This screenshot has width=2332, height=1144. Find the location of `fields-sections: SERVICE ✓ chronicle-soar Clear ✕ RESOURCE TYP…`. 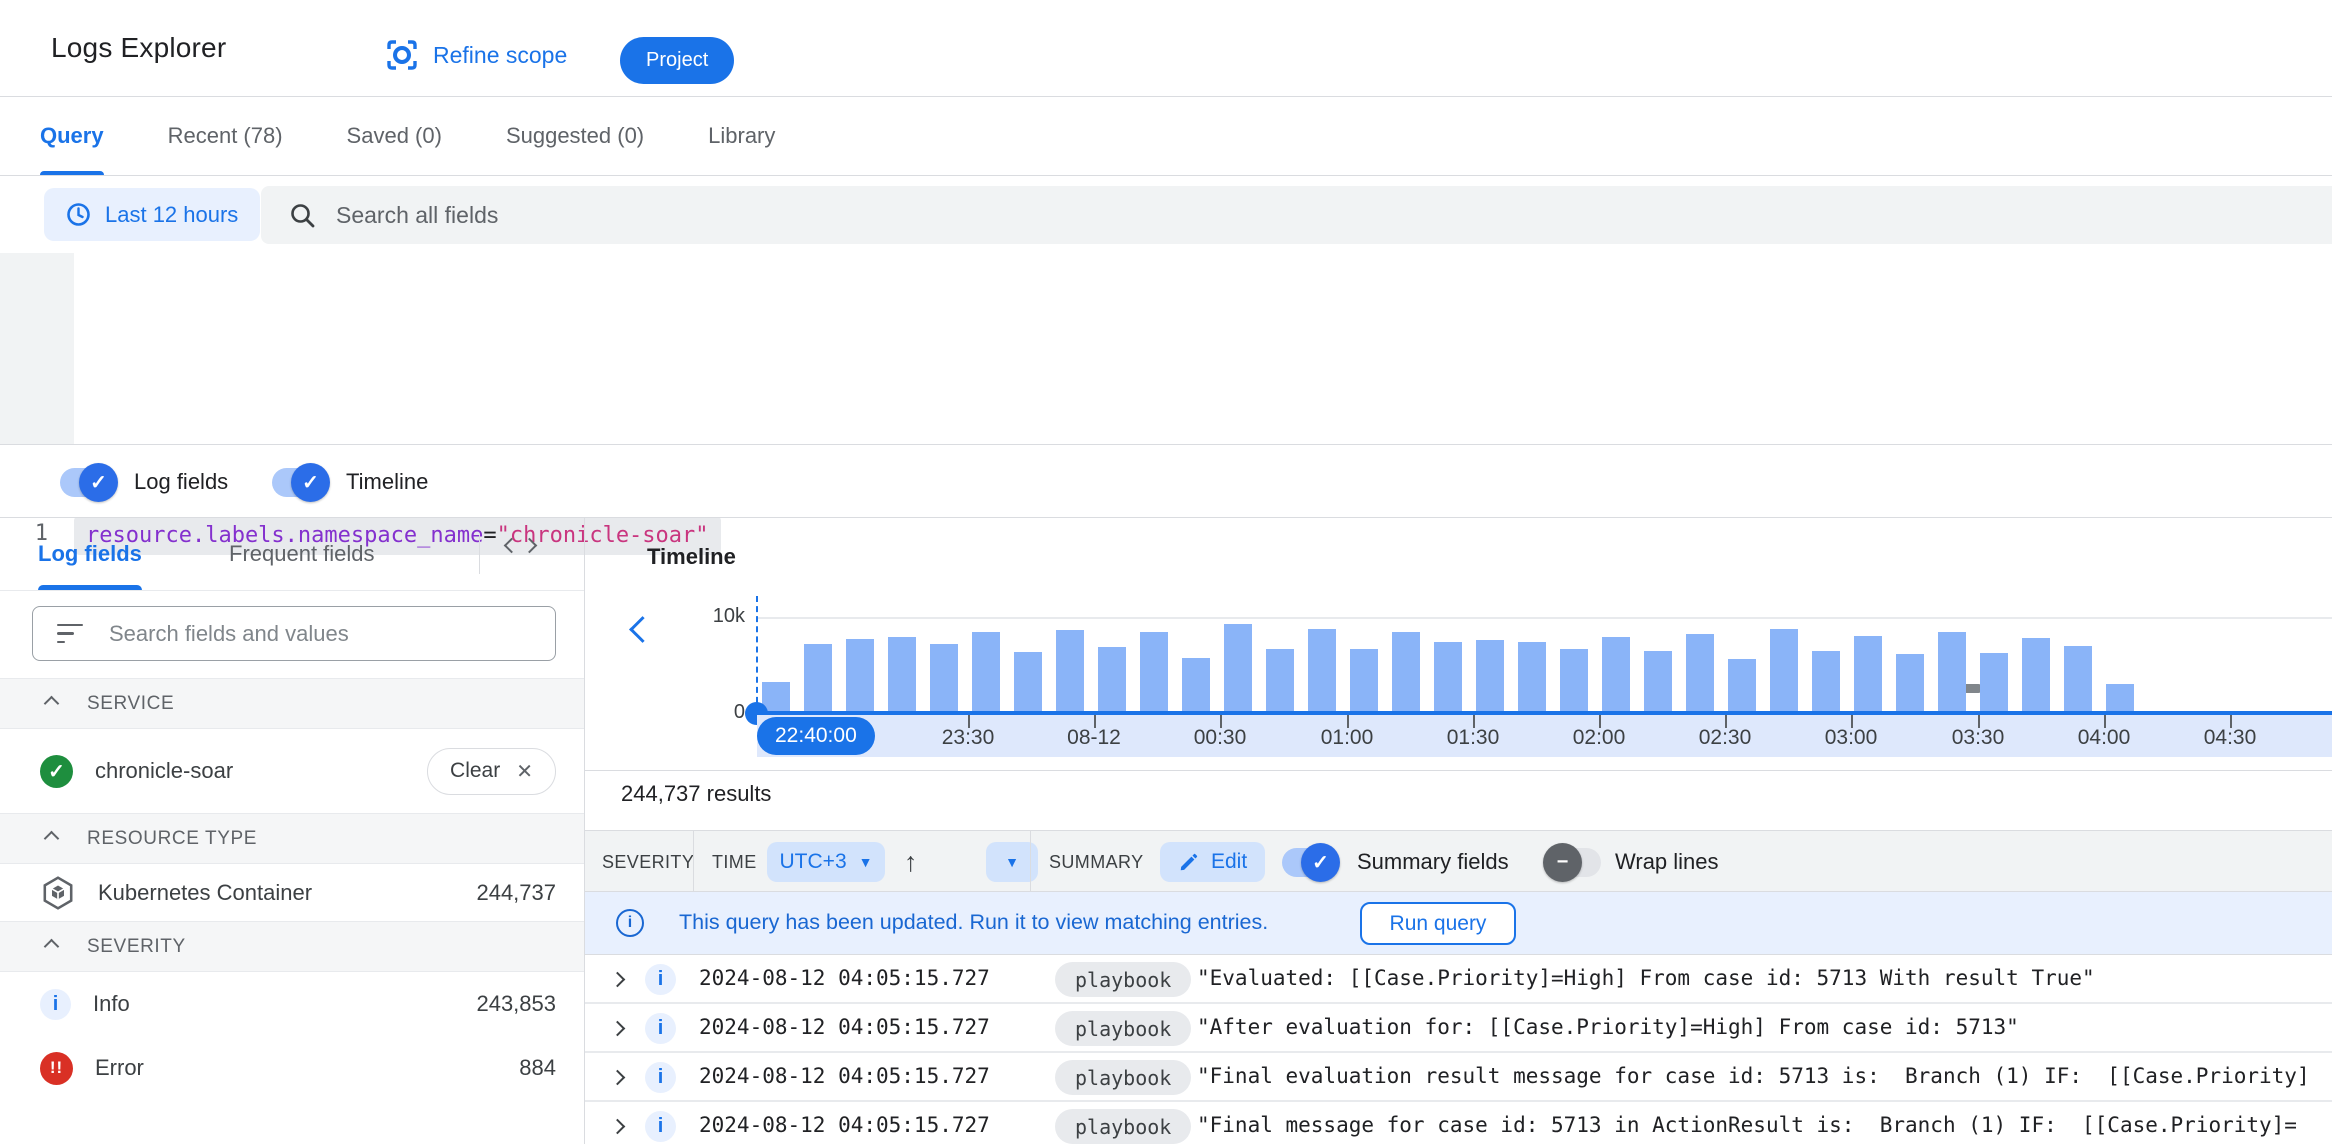

fields-sections: SERVICE ✓ chronicle-soar Clear ✕ RESOURCE TYP… is located at coordinates (292, 889).